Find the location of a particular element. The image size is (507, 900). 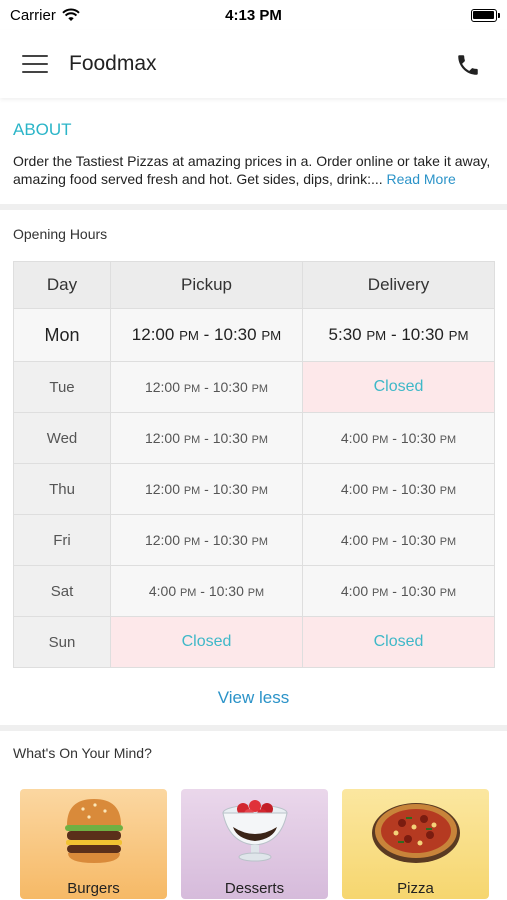

day-cell: Sat is located at coordinates (62, 591).